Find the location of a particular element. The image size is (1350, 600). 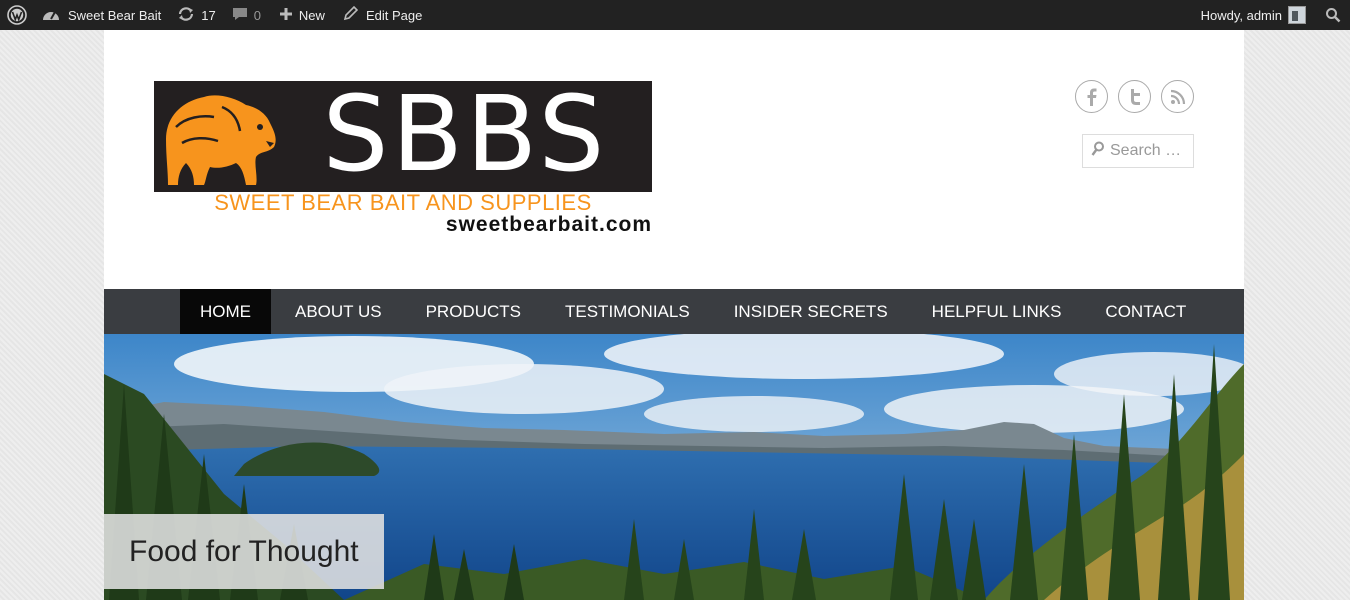

nav-item-about-us: ABOUT US is located at coordinates (338, 311).